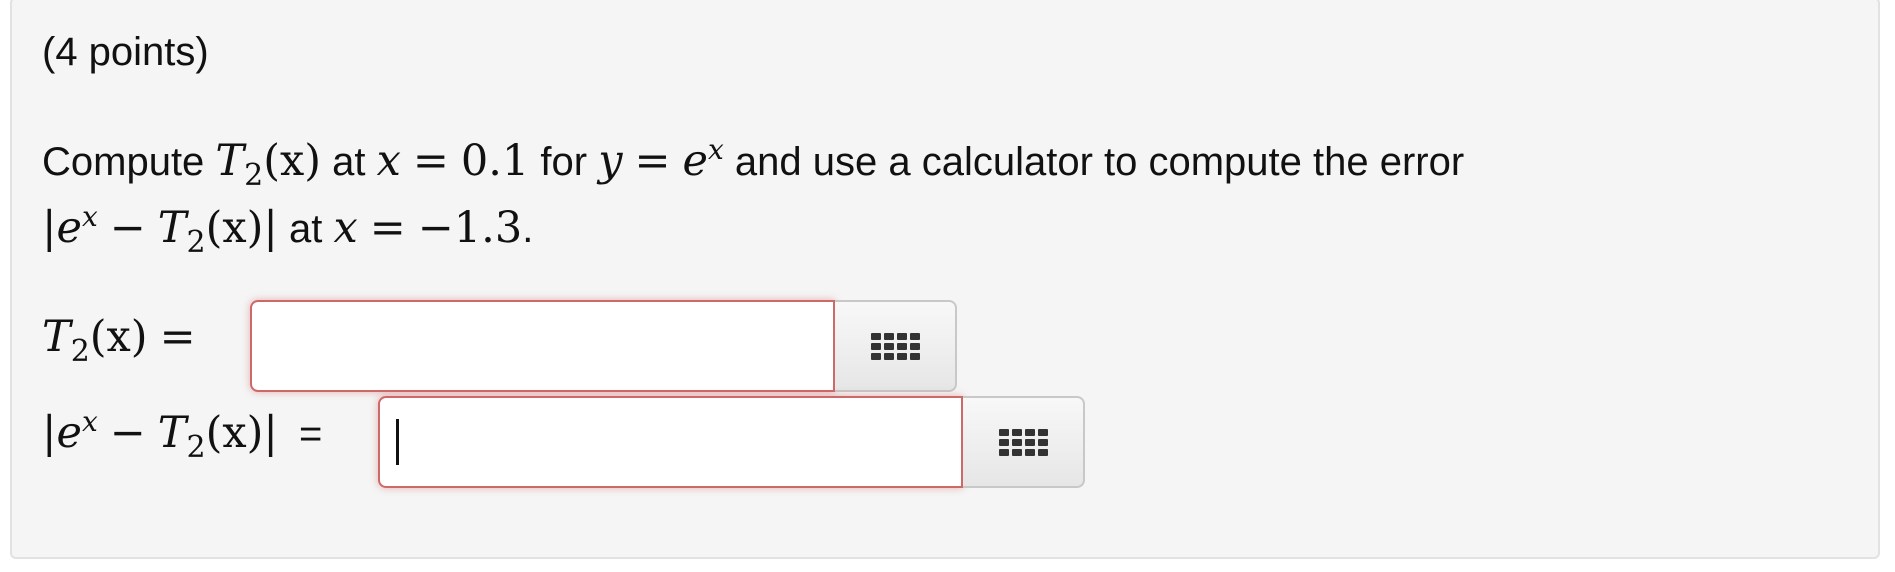  I want to click on error-keypad-button, so click(1024, 442).